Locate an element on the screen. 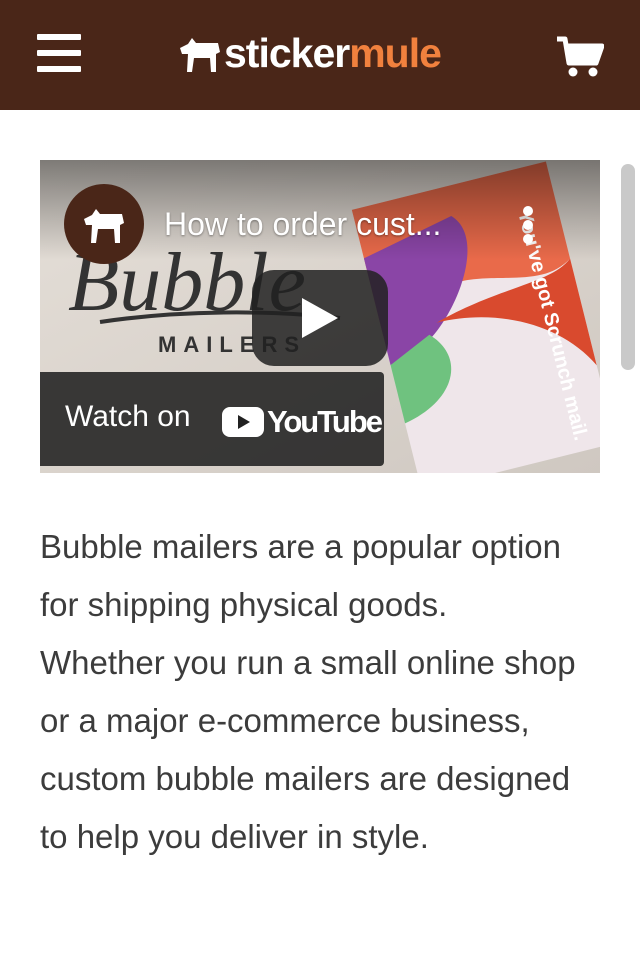  youtube-logo: YouTube is located at coordinates (302, 422).